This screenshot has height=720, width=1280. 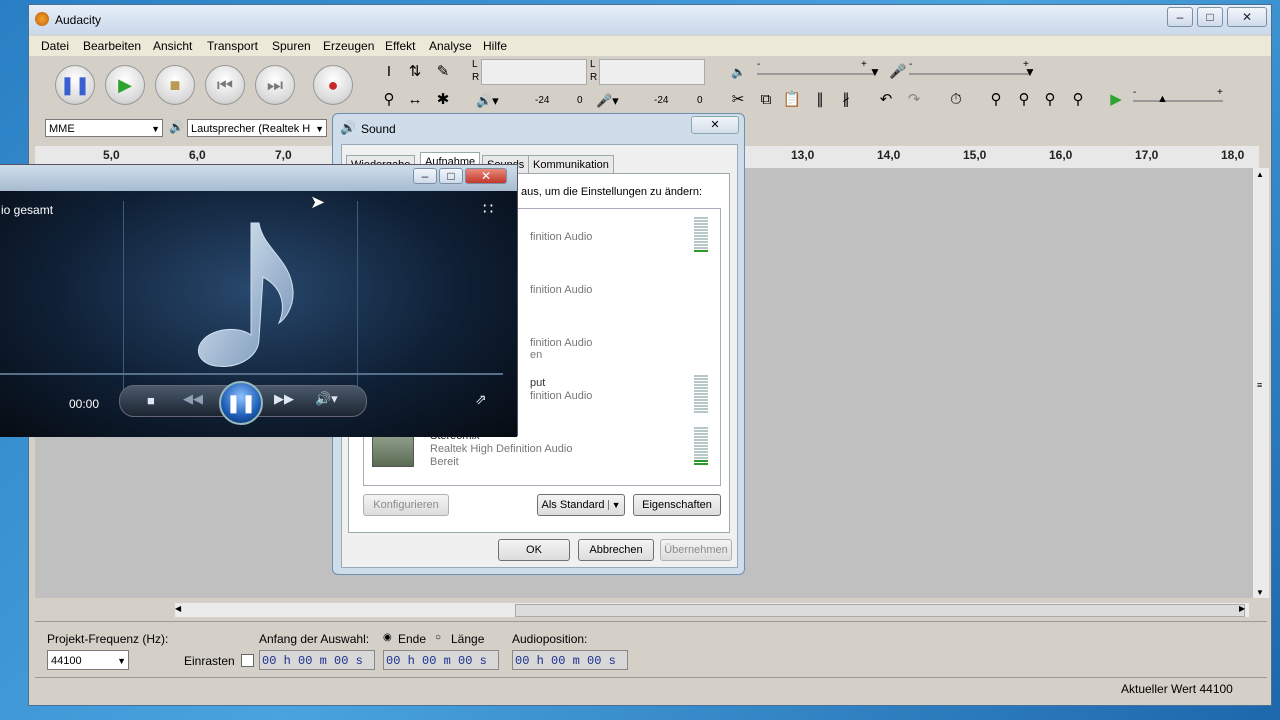 I want to click on seek-bar, so click(x=251, y=374).